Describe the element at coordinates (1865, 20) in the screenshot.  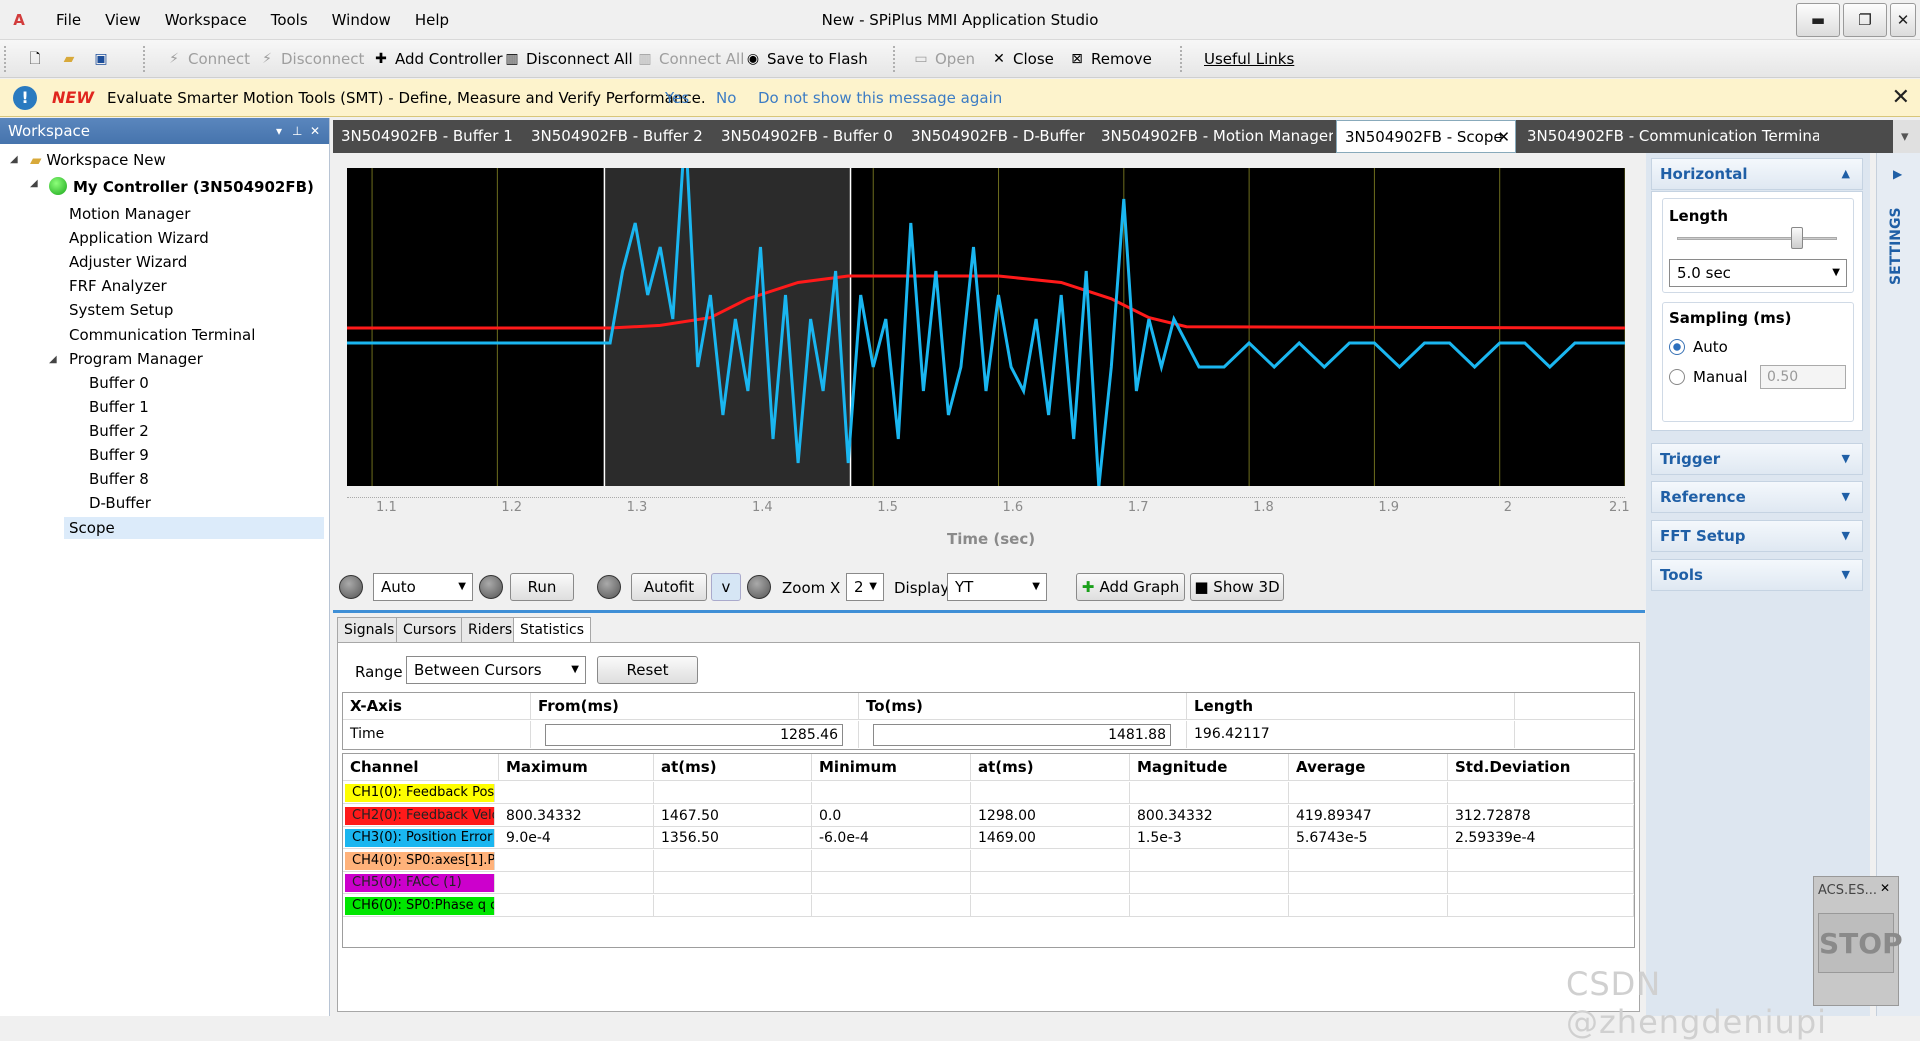
I see `restore-button: ❐` at that location.